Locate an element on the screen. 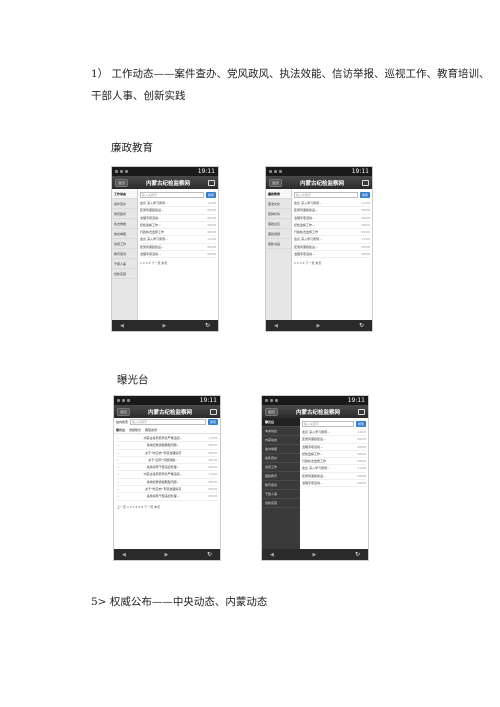 The width and height of the screenshot is (500, 707). pager: 上一页 1 2 3 4 5 6 下一页 末页 is located at coordinates (167, 507).